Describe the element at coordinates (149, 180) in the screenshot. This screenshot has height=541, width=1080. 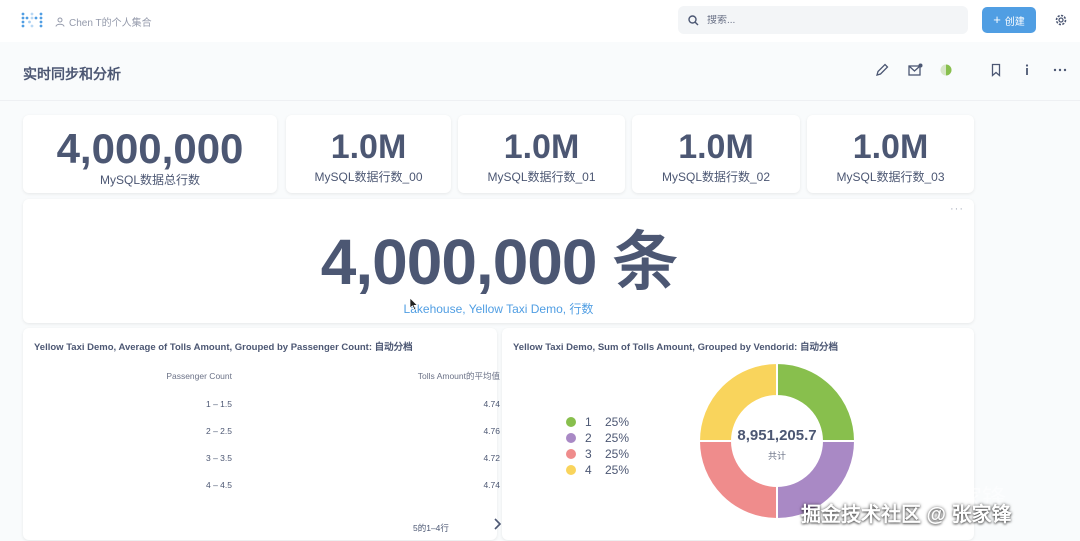
I see `scalar-label: MySQL数据总行数` at that location.